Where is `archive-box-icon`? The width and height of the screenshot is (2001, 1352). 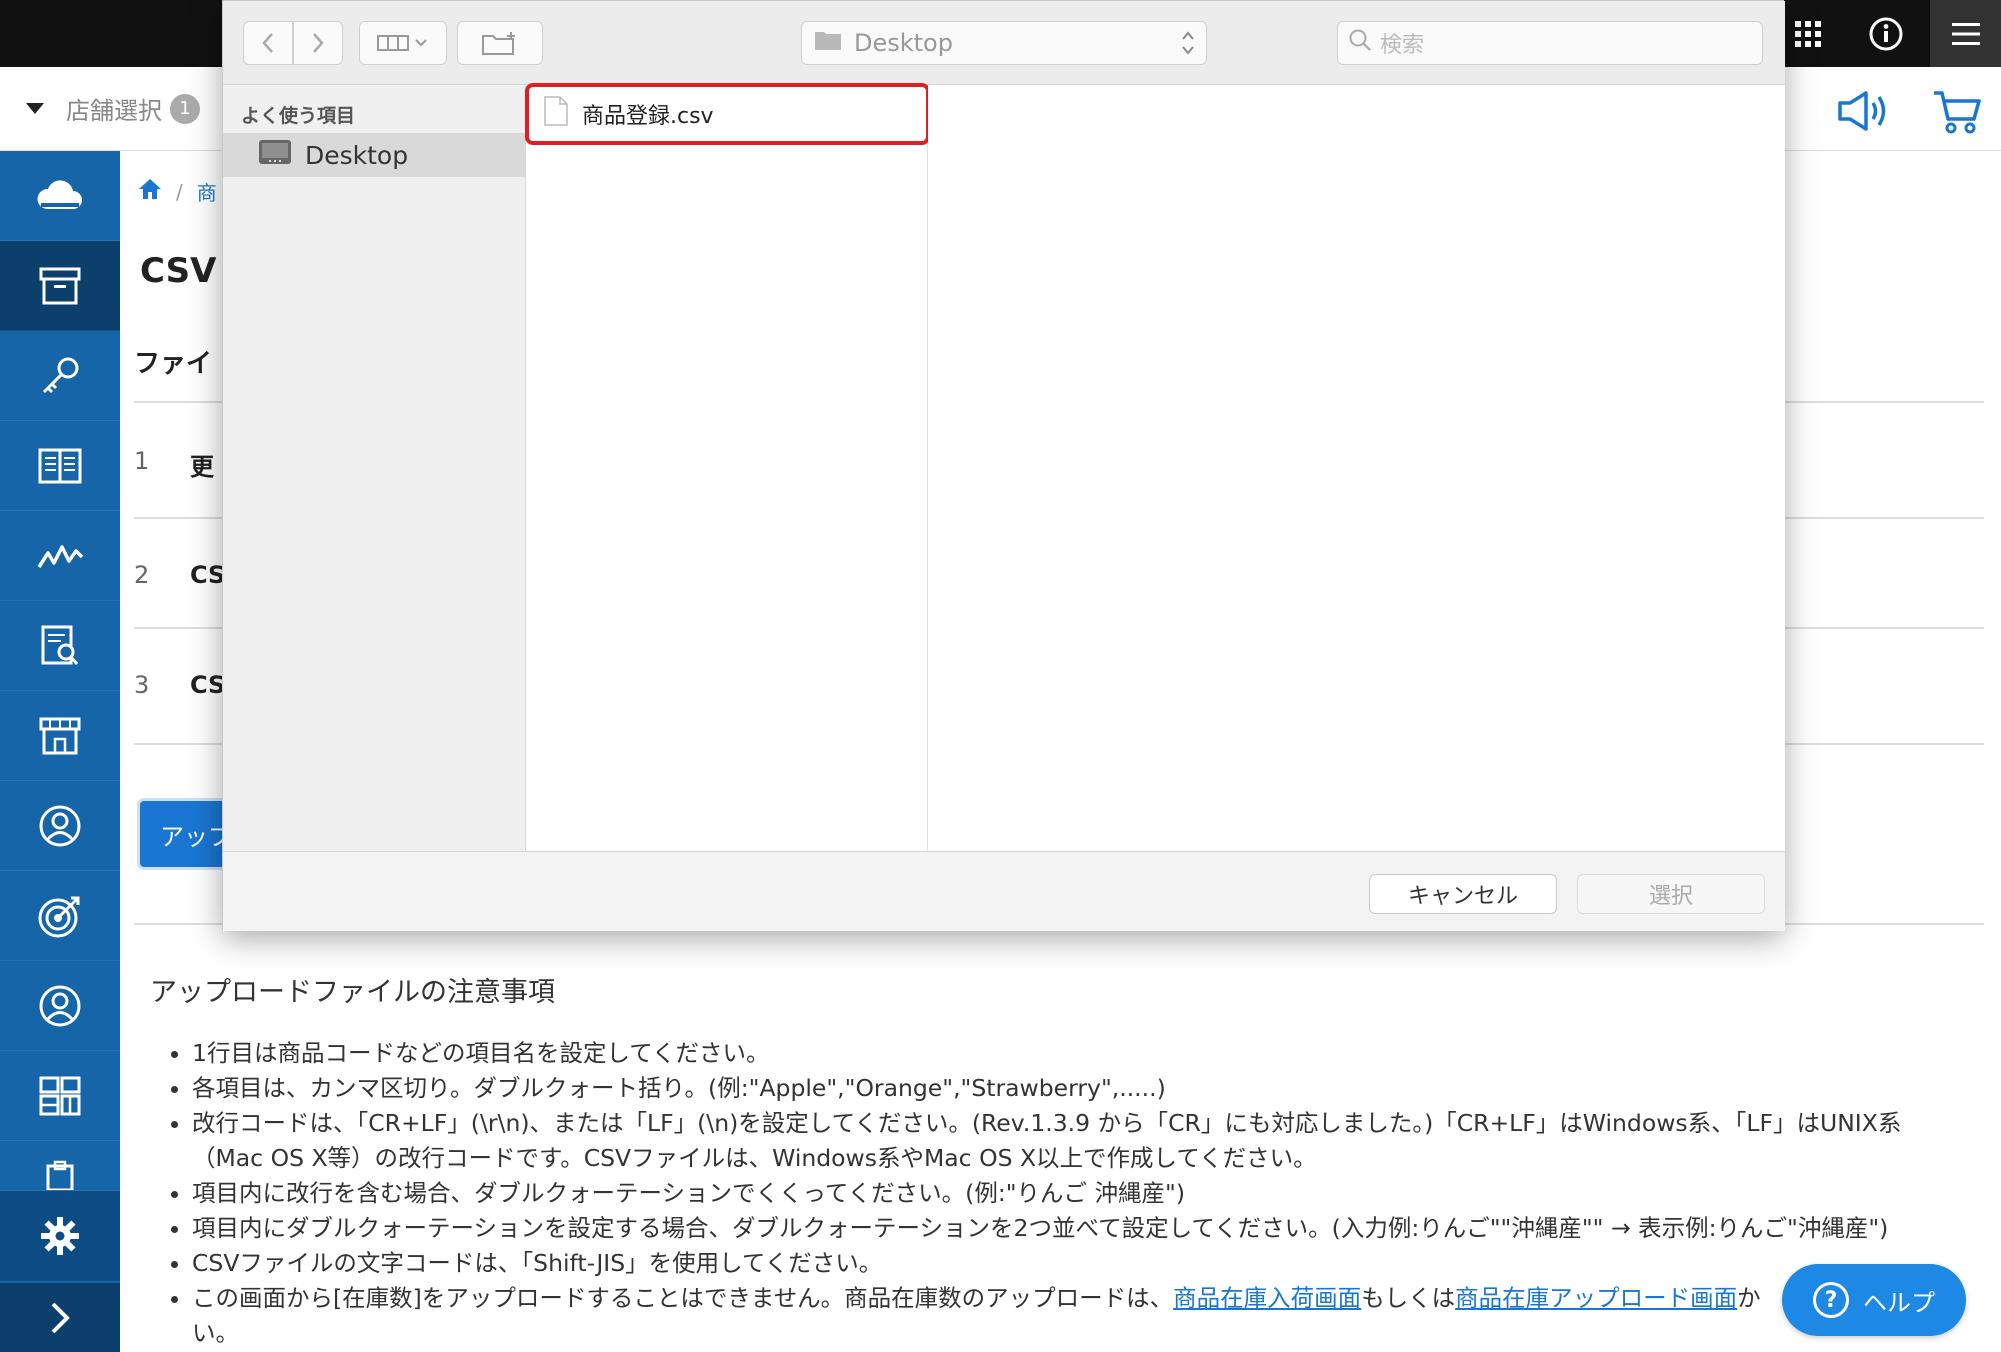 archive-box-icon is located at coordinates (60, 286).